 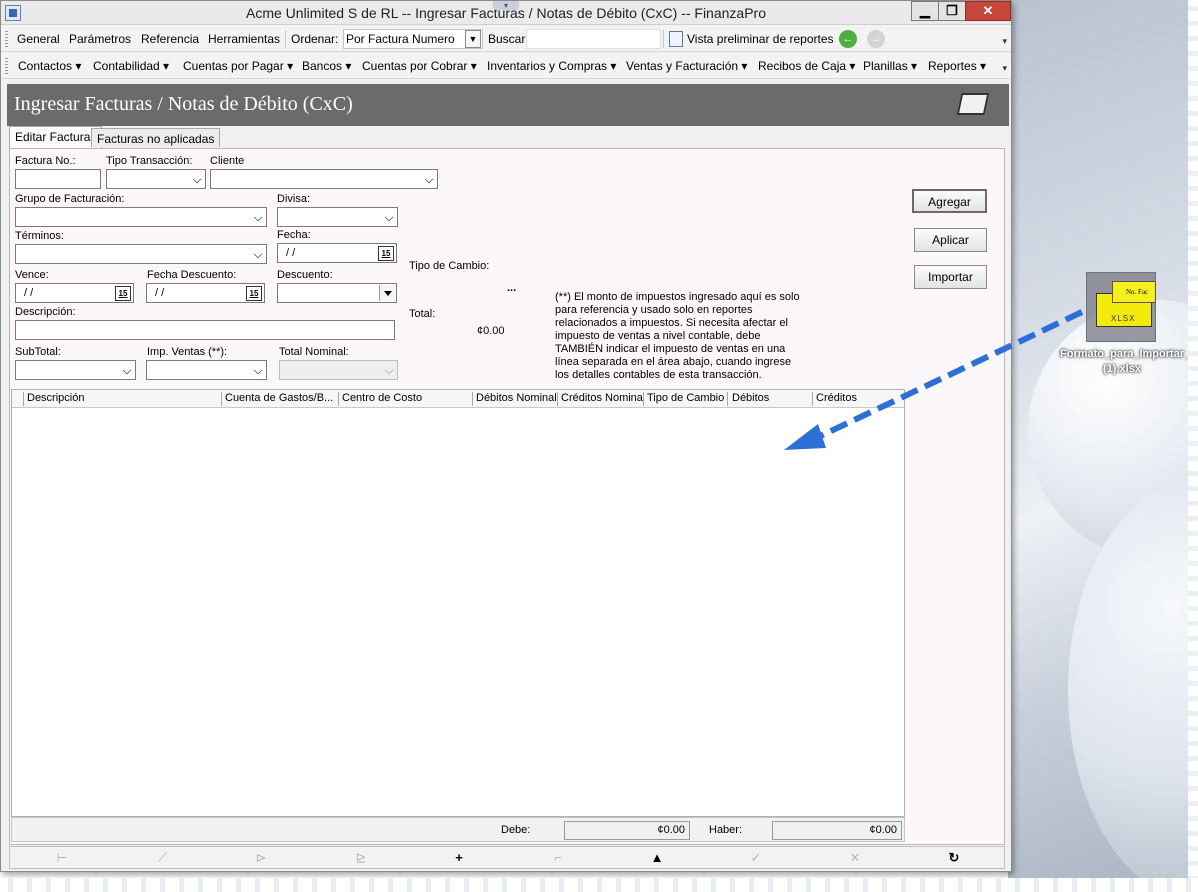 What do you see at coordinates (516, 830) in the screenshot?
I see `debe-label: Debe:` at bounding box center [516, 830].